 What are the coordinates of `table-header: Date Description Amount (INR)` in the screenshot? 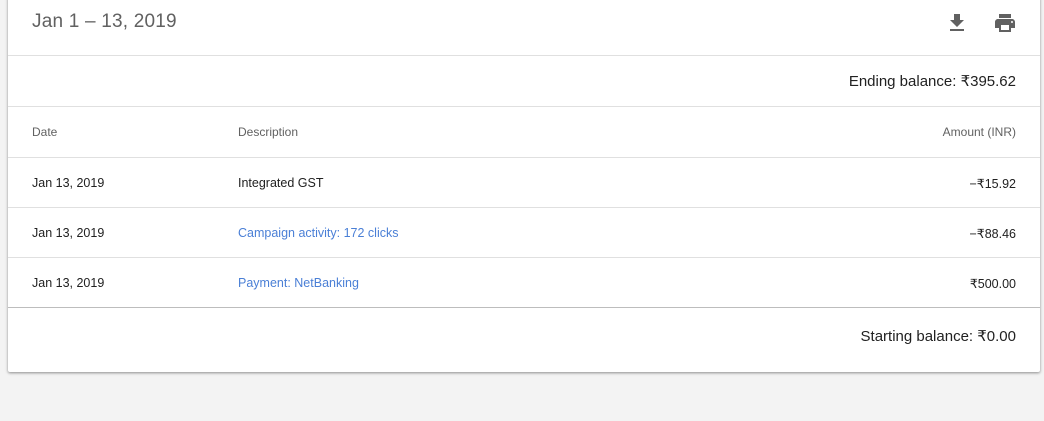 It's located at (524, 132).